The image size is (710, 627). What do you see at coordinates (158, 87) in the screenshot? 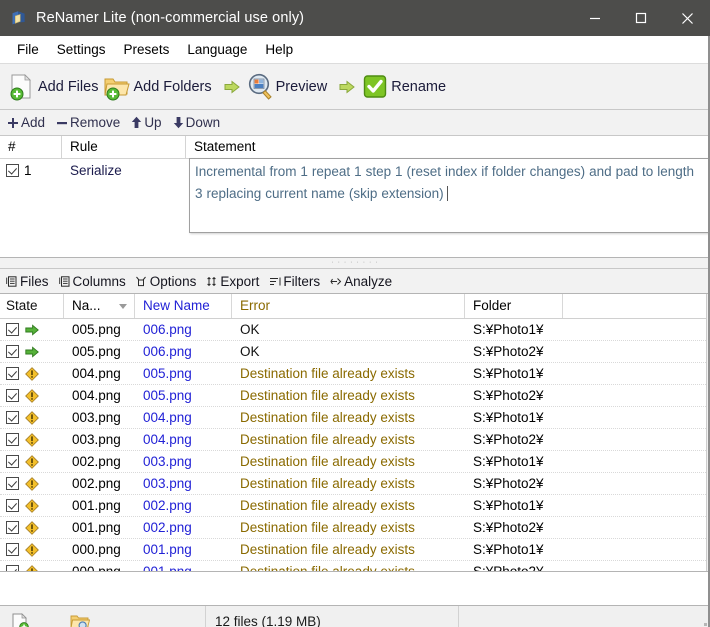
I see `add-folders-button: Add Folders` at bounding box center [158, 87].